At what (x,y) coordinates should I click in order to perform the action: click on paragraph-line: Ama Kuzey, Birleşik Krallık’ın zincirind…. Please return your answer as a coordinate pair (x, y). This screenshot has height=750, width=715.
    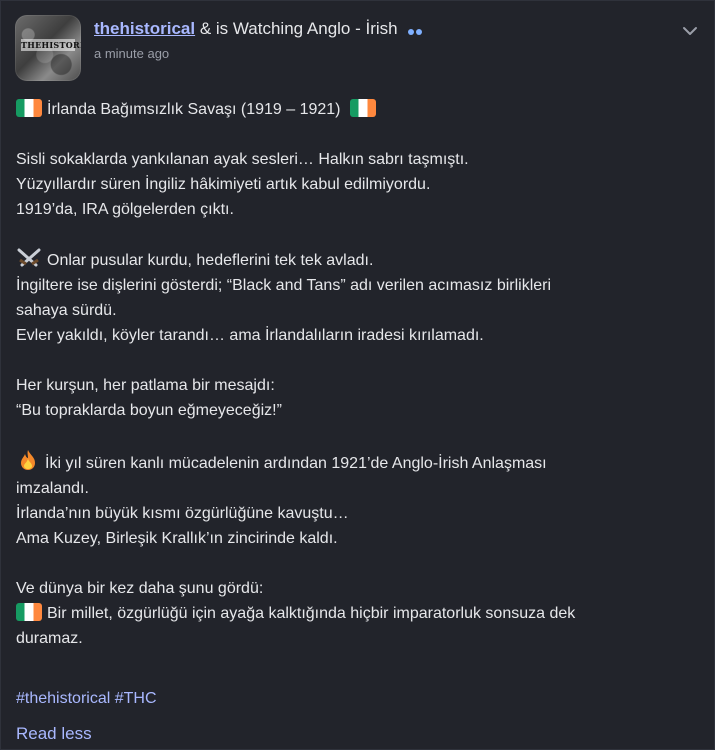
    Looking at the image, I should click on (177, 538).